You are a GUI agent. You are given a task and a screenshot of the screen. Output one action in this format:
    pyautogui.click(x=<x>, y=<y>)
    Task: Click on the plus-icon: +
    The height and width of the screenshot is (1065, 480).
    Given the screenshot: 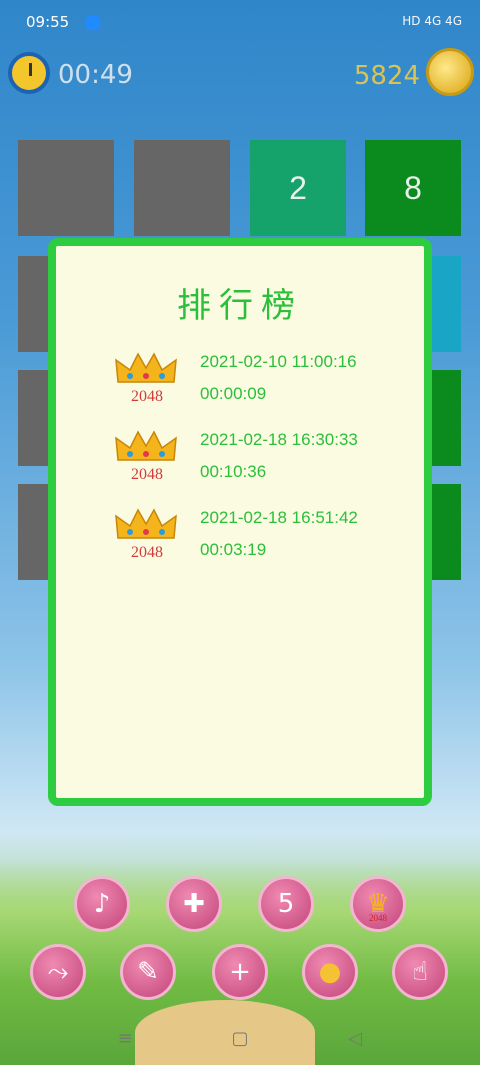 What is the action you would take?
    pyautogui.click(x=240, y=972)
    